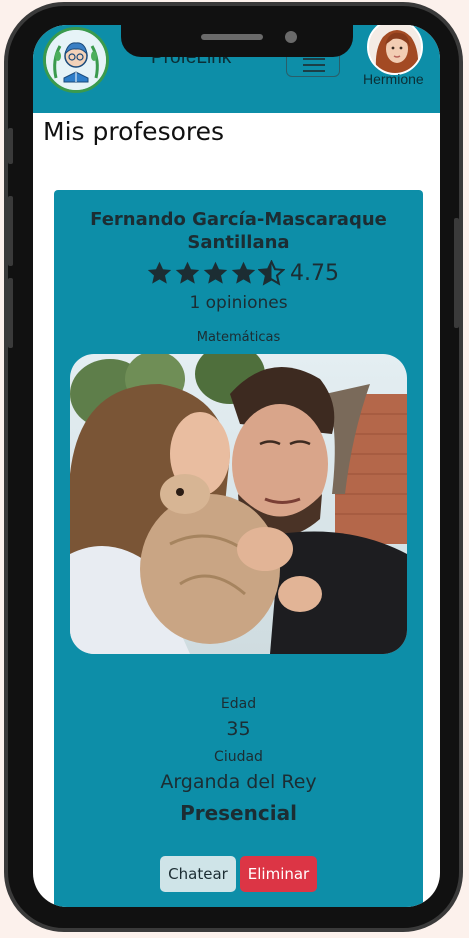  I want to click on rating-stars: 4.75, so click(242, 273).